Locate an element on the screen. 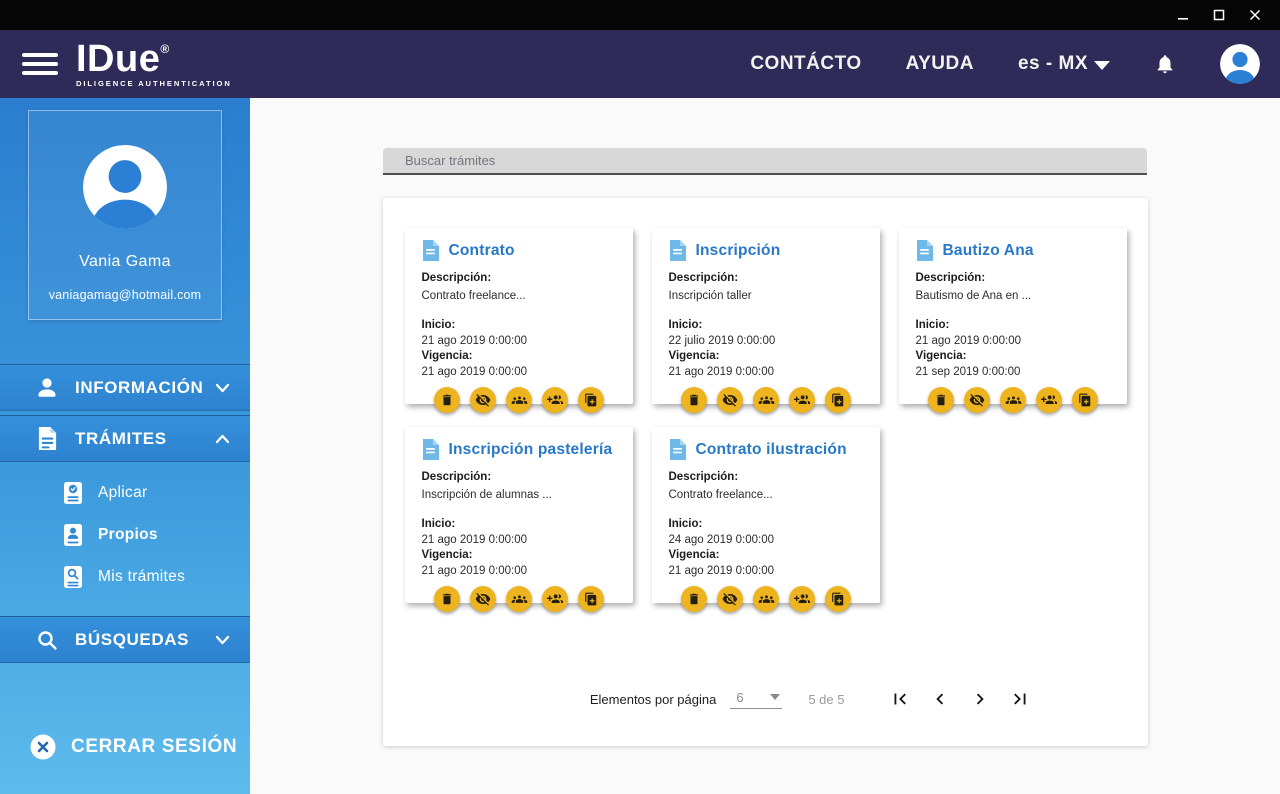 The height and width of the screenshot is (794, 1280). card-start: 21 ago 2019 0:00:00 is located at coordinates (474, 540).